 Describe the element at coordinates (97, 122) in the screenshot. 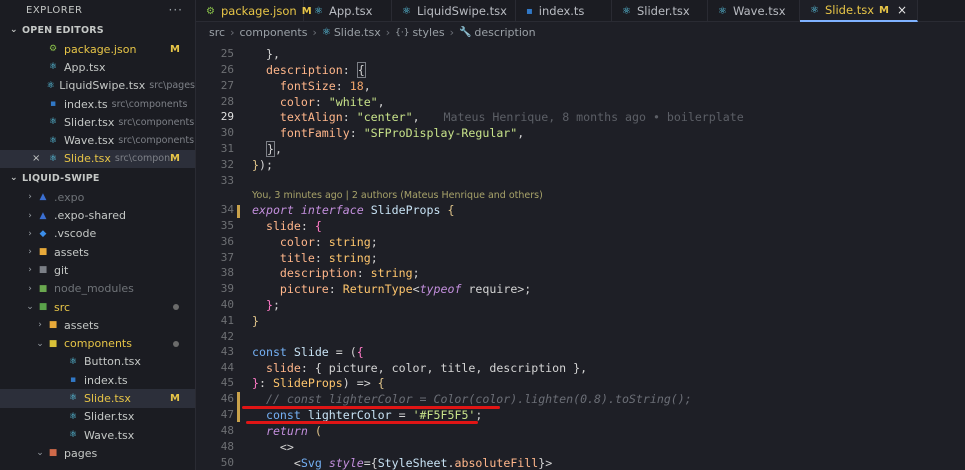

I see `open-editor-item: ⚛ Slider.tsx src\components` at that location.